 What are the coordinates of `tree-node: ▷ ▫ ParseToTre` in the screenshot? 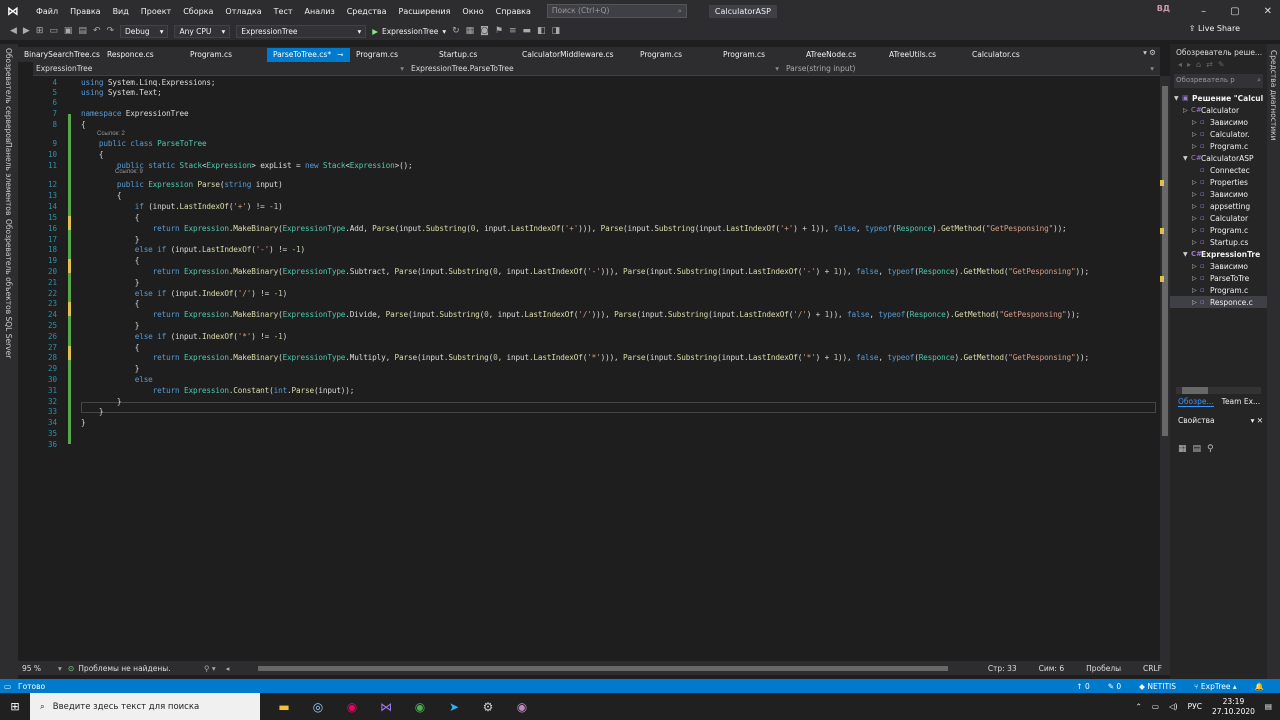 It's located at (1218, 278).